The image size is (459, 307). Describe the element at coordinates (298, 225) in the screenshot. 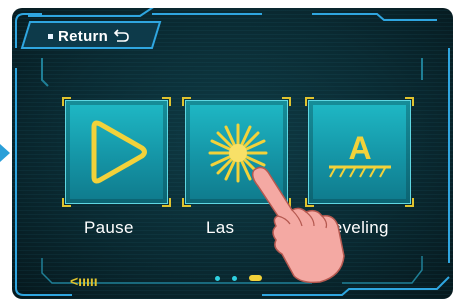

I see `tapping-hand-icon` at that location.